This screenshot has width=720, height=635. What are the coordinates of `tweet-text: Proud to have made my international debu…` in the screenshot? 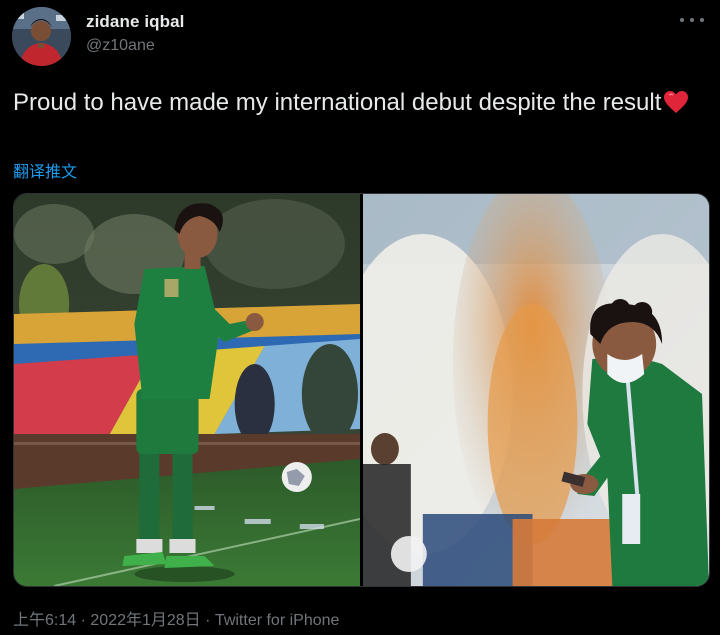 It's located at (363, 104).